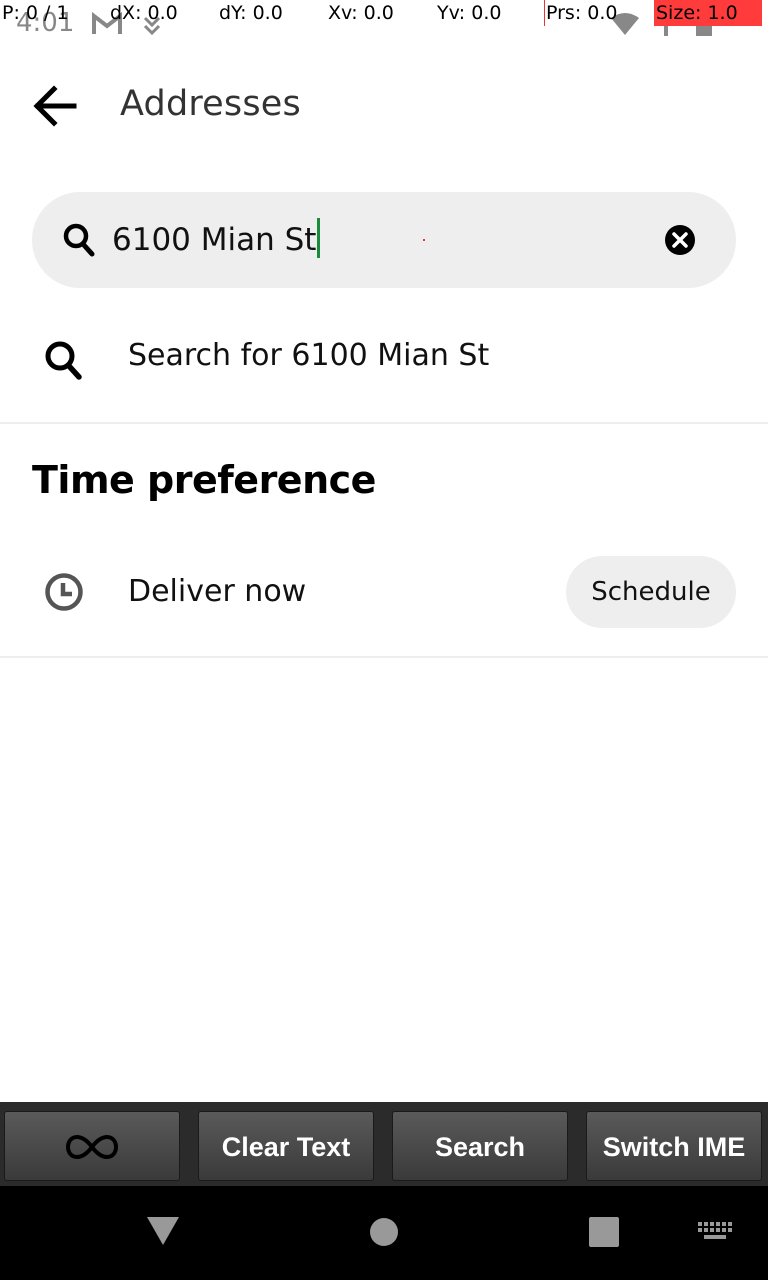 The width and height of the screenshot is (768, 1280). I want to click on close-circle-icon, so click(680, 240).